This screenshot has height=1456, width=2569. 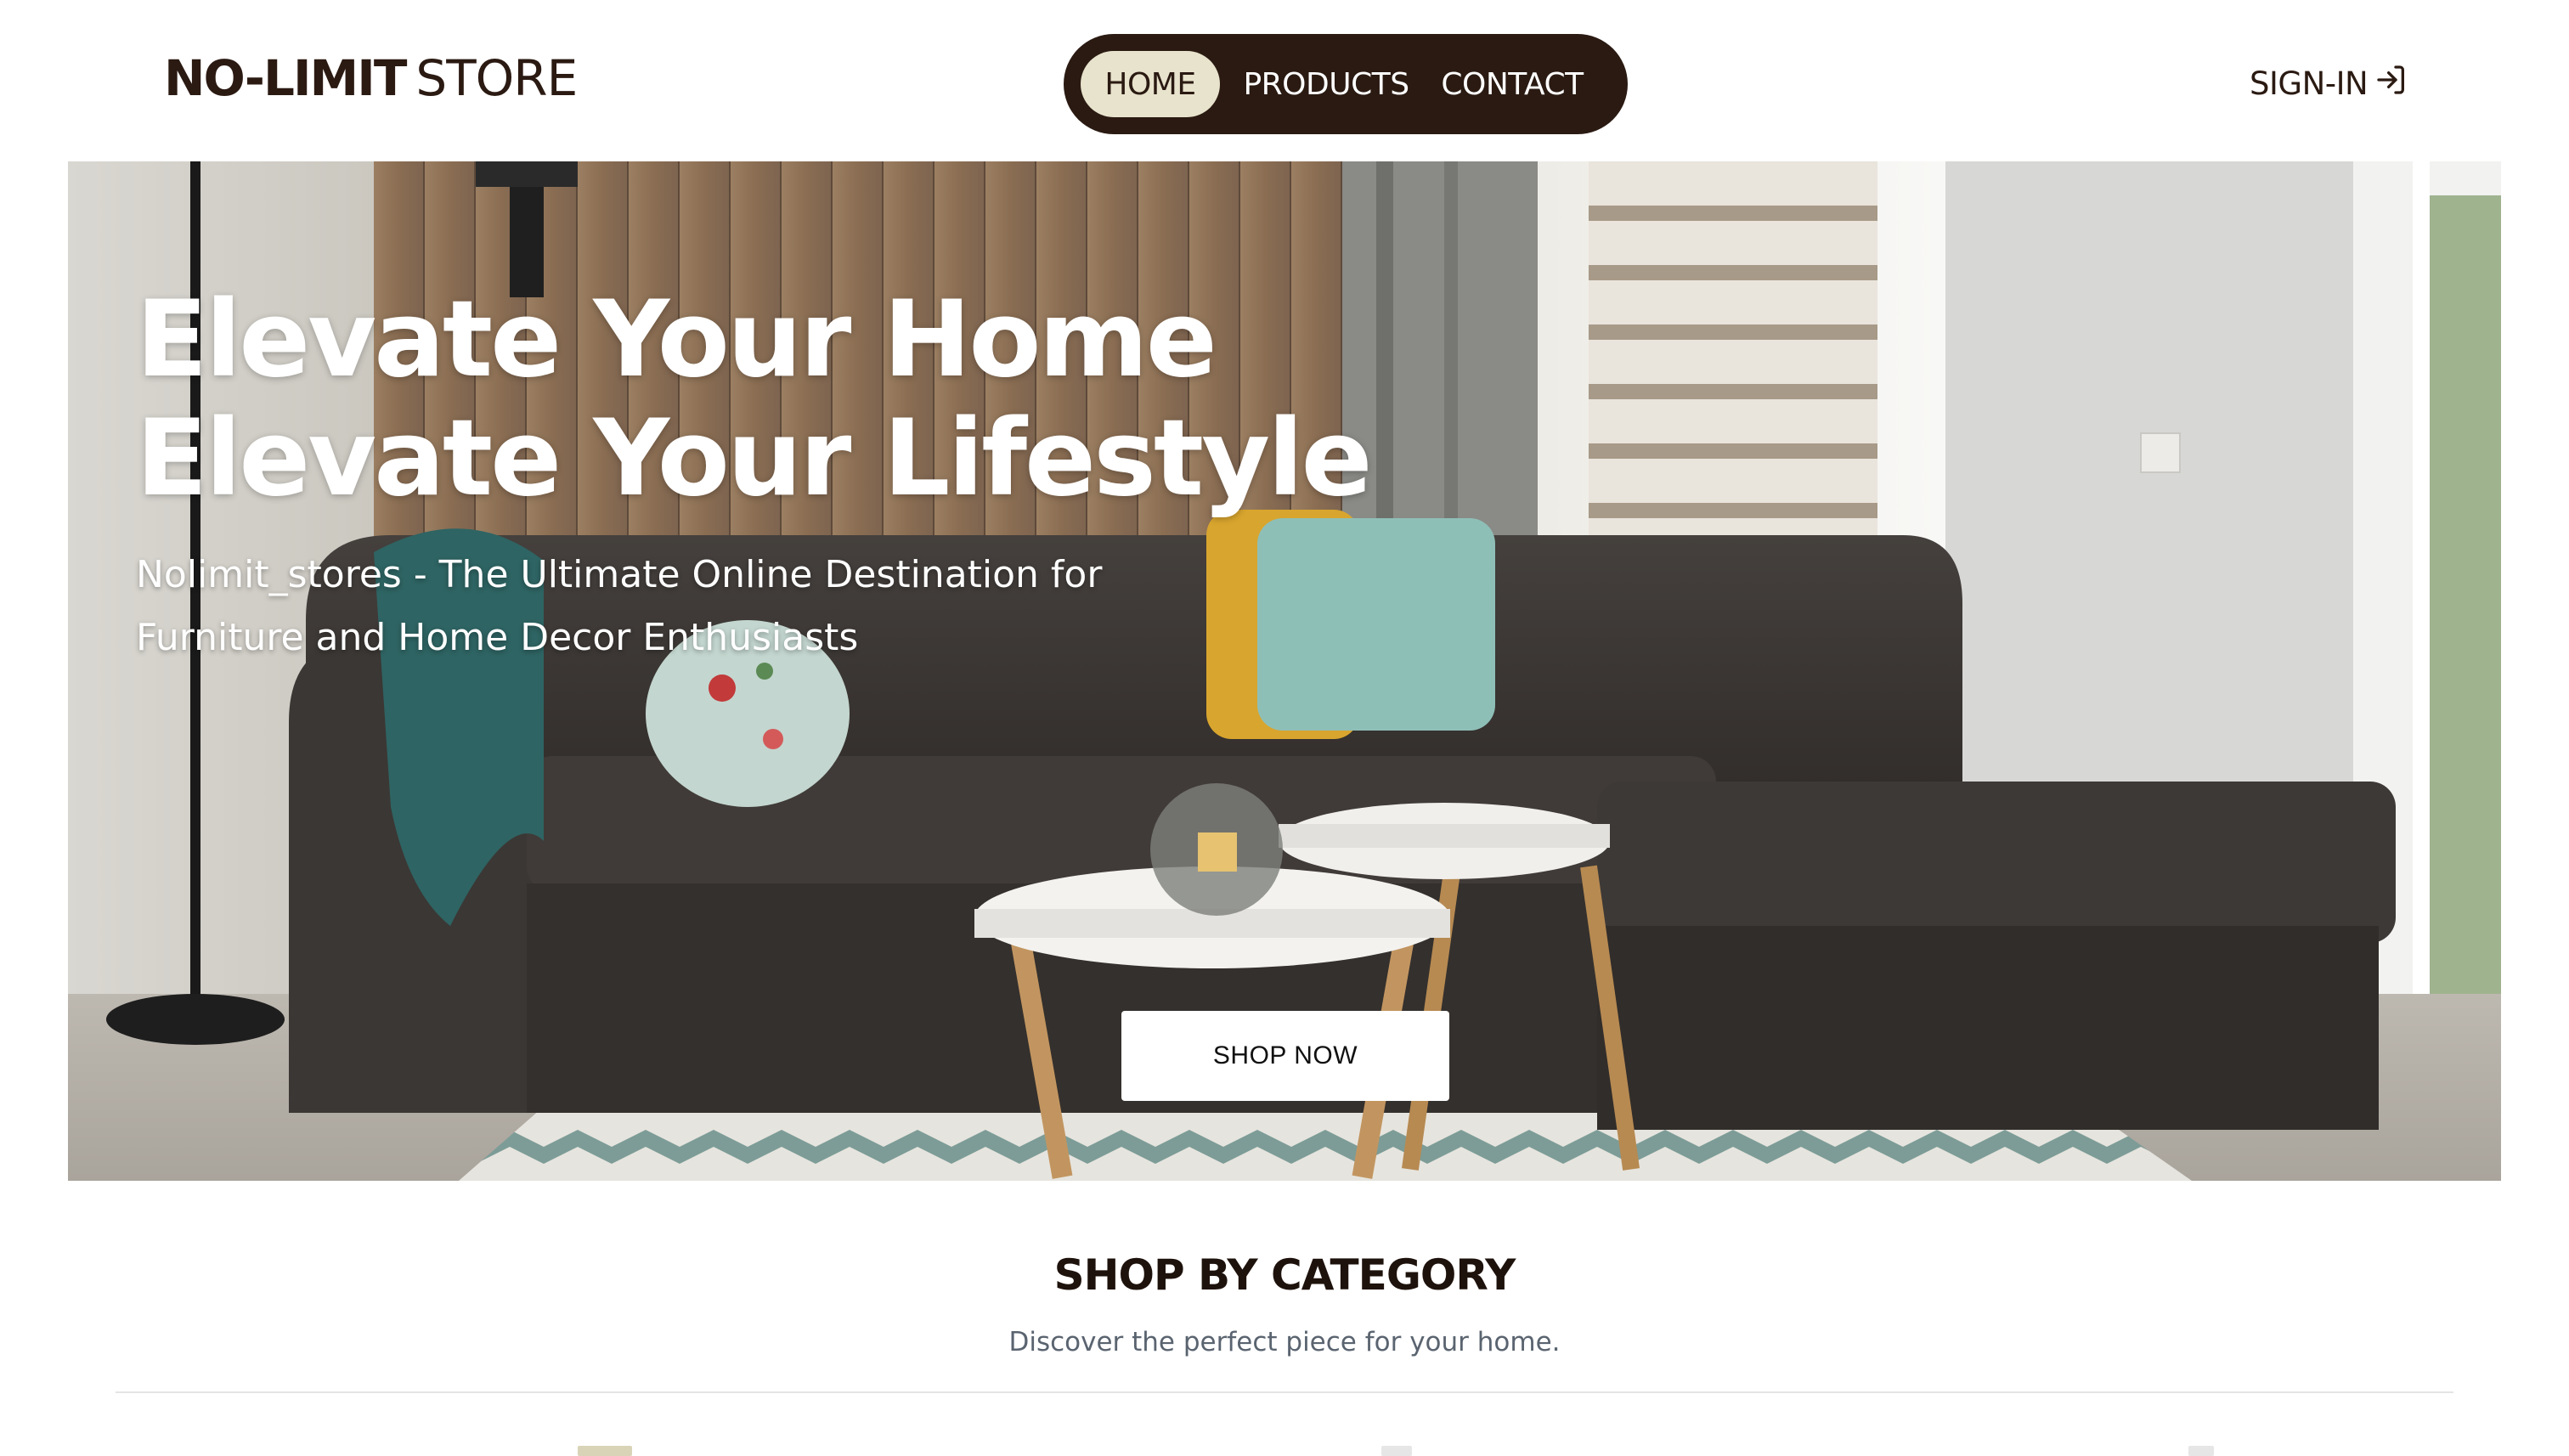 I want to click on section-divider, so click(x=1284, y=1392).